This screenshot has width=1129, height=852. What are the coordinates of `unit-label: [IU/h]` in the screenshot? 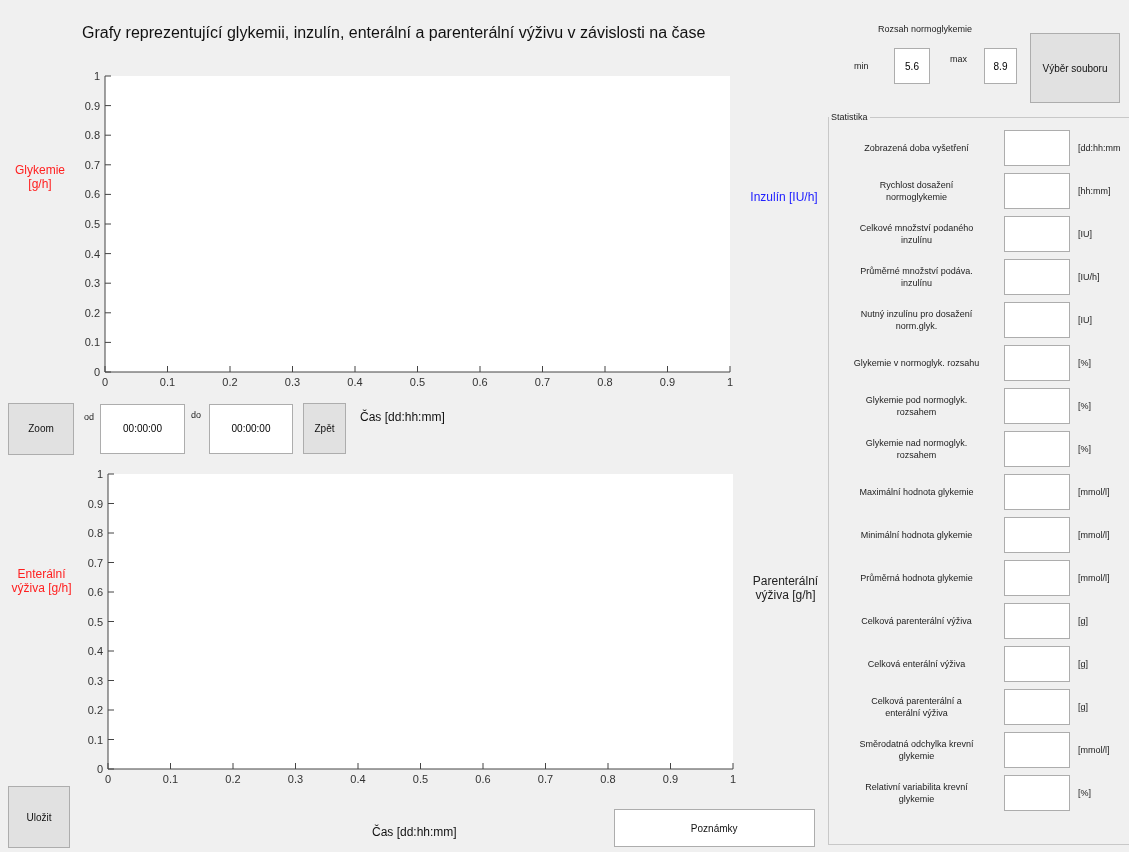 It's located at (1089, 277).